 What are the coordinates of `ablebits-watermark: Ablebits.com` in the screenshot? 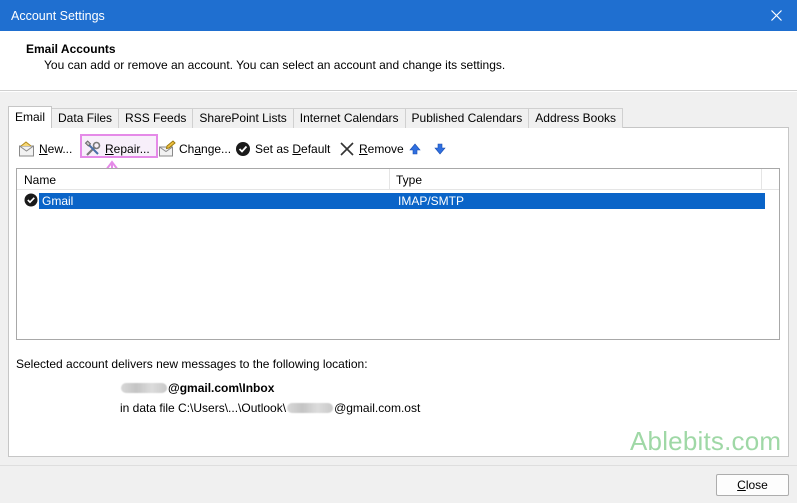 It's located at (705, 441).